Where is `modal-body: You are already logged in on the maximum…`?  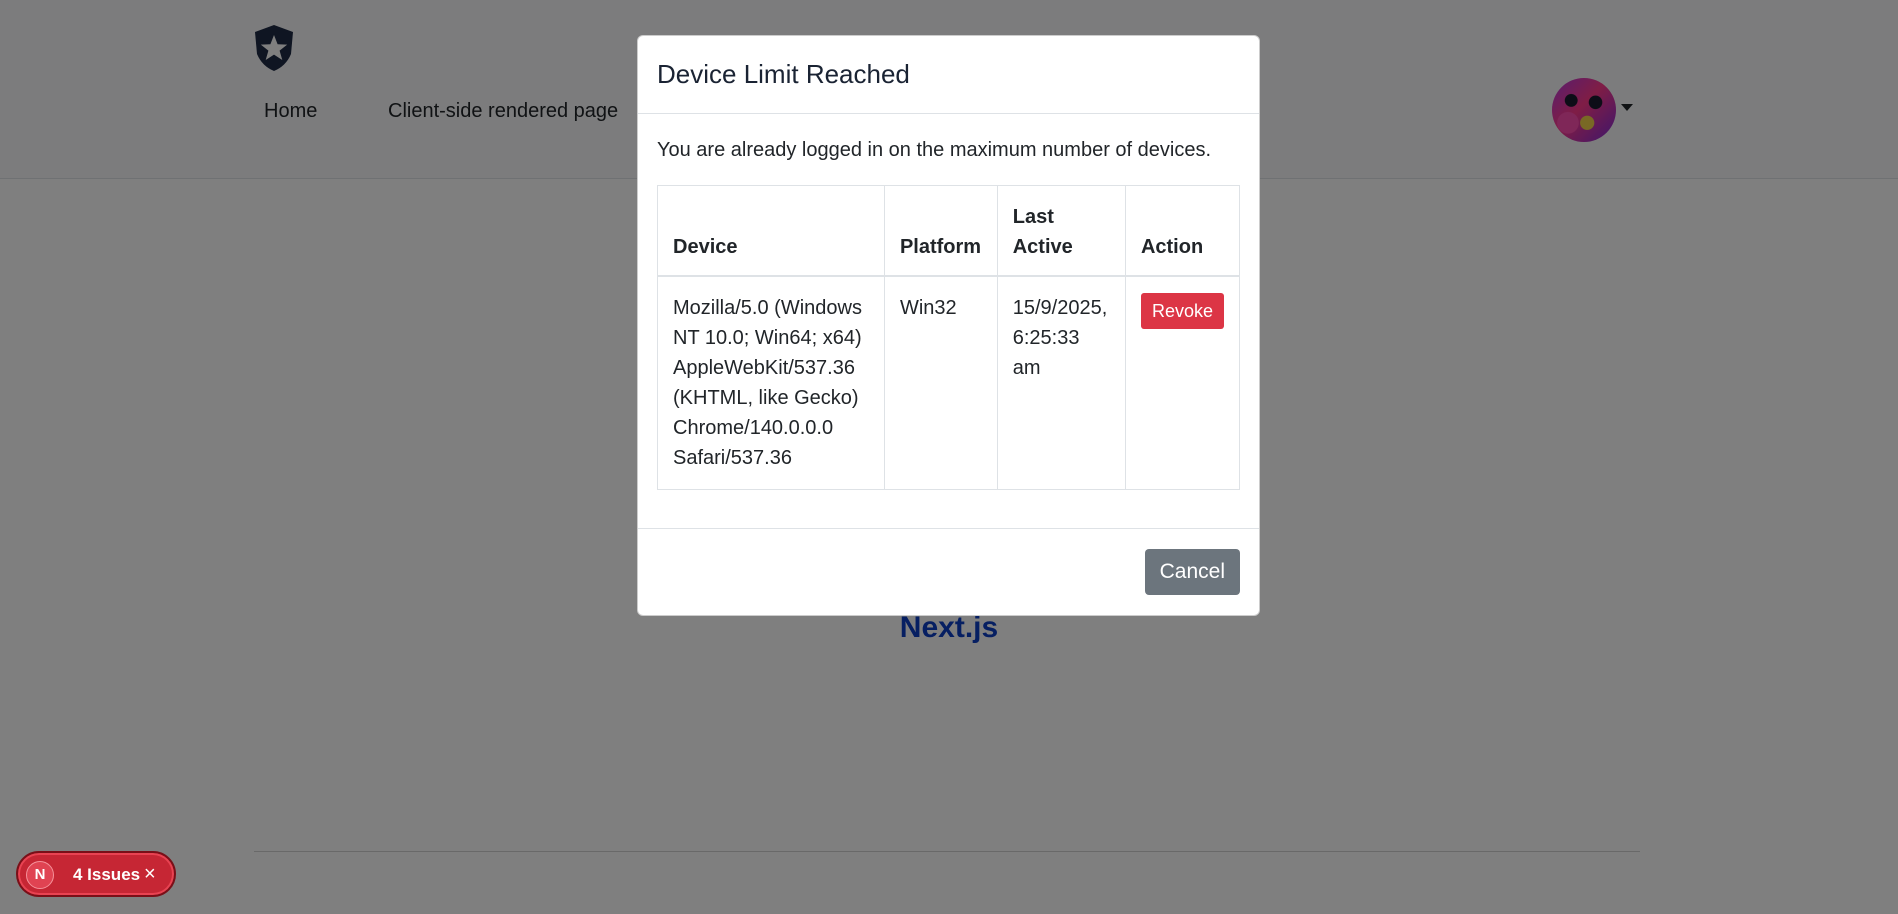
modal-body: You are already logged in on the maximum… is located at coordinates (948, 321).